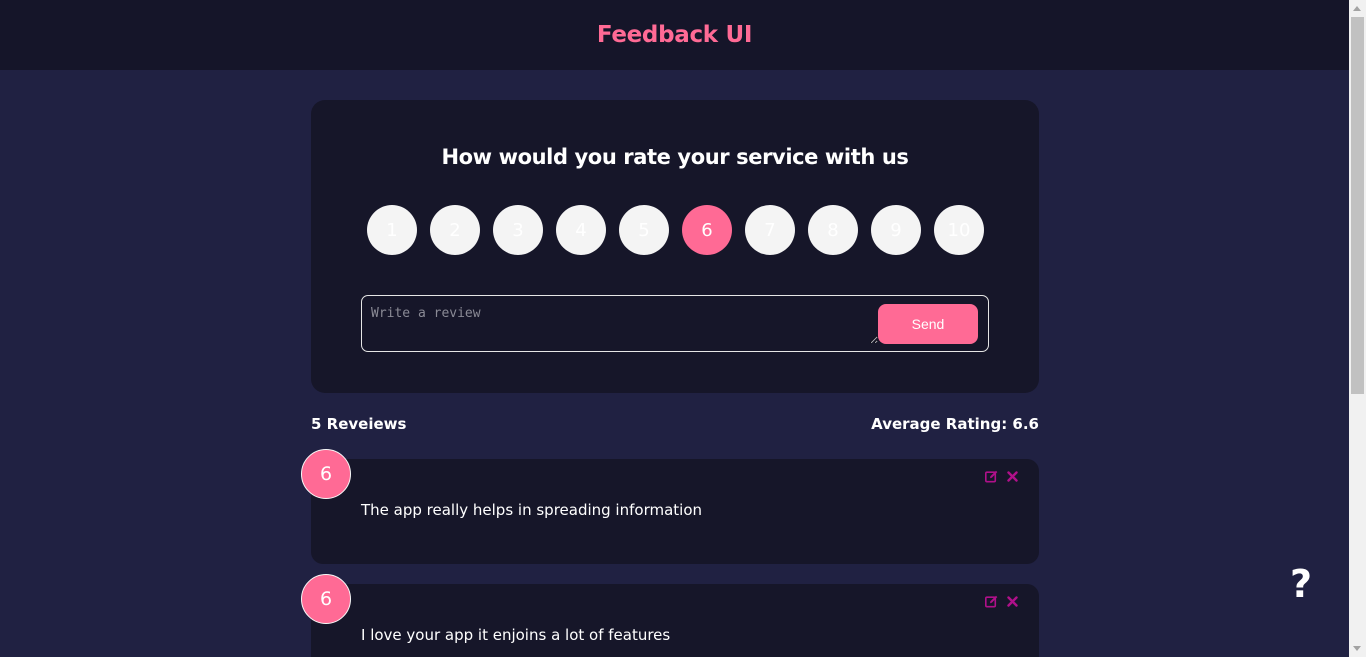 The height and width of the screenshot is (657, 1366). What do you see at coordinates (392, 230) in the screenshot?
I see `rating-option-1: 1` at bounding box center [392, 230].